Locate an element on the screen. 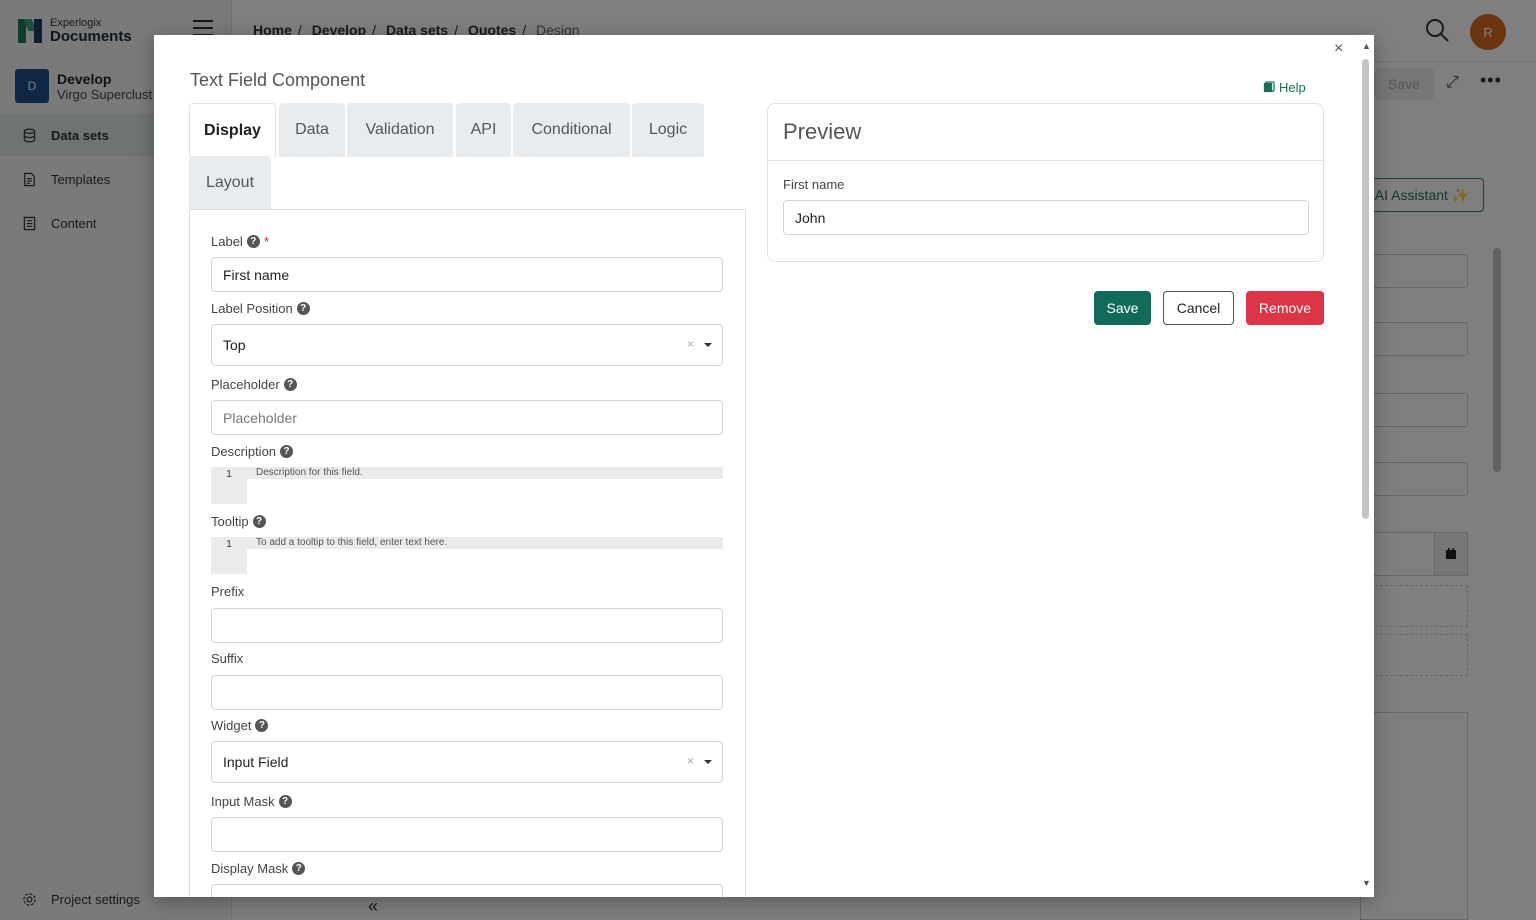  display-mask-label: Display Mask ? is located at coordinates (258, 868).